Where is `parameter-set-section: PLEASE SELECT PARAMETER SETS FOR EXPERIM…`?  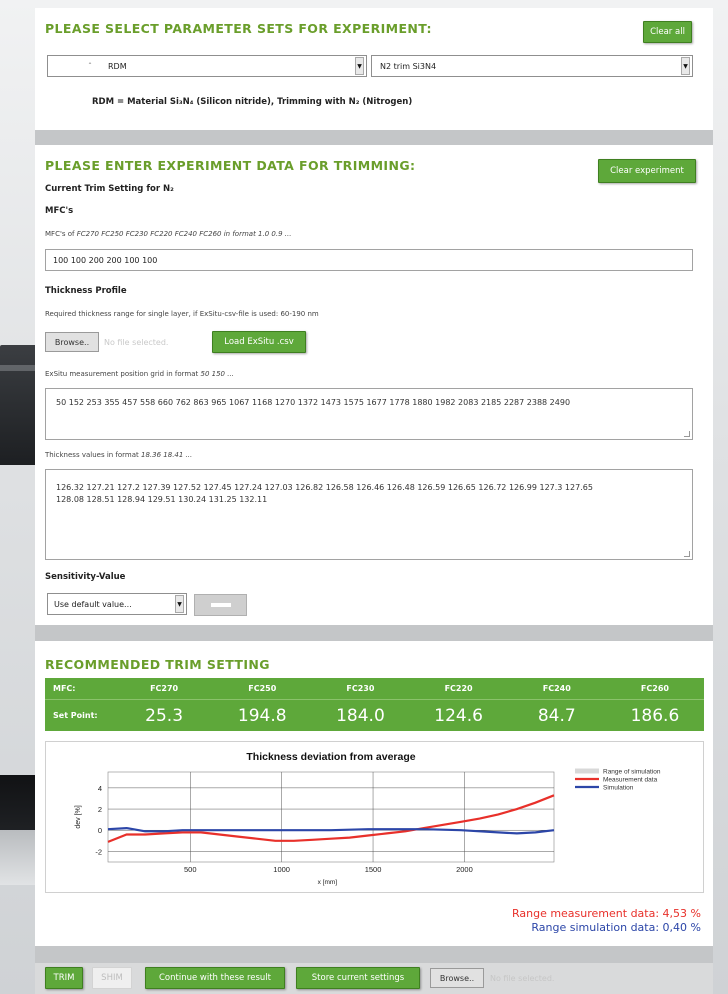
parameter-set-section: PLEASE SELECT PARAMETER SETS FOR EXPERIM… is located at coordinates (374, 69).